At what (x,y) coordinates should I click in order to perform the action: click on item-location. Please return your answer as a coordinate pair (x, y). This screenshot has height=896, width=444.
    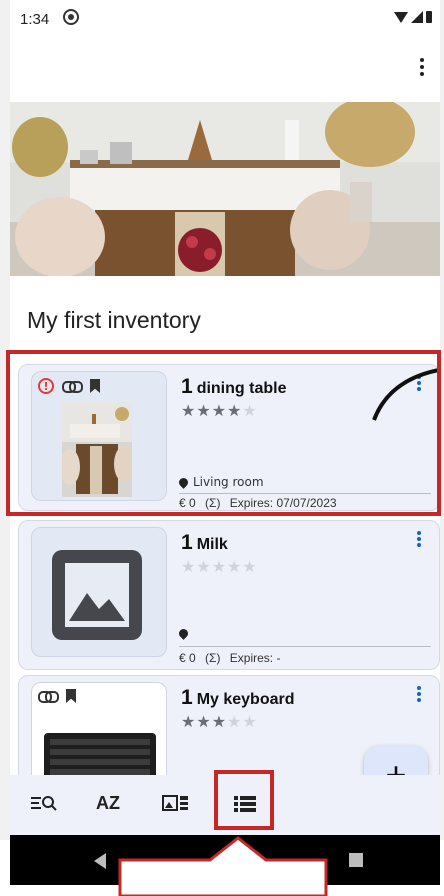
    Looking at the image, I should click on (184, 633).